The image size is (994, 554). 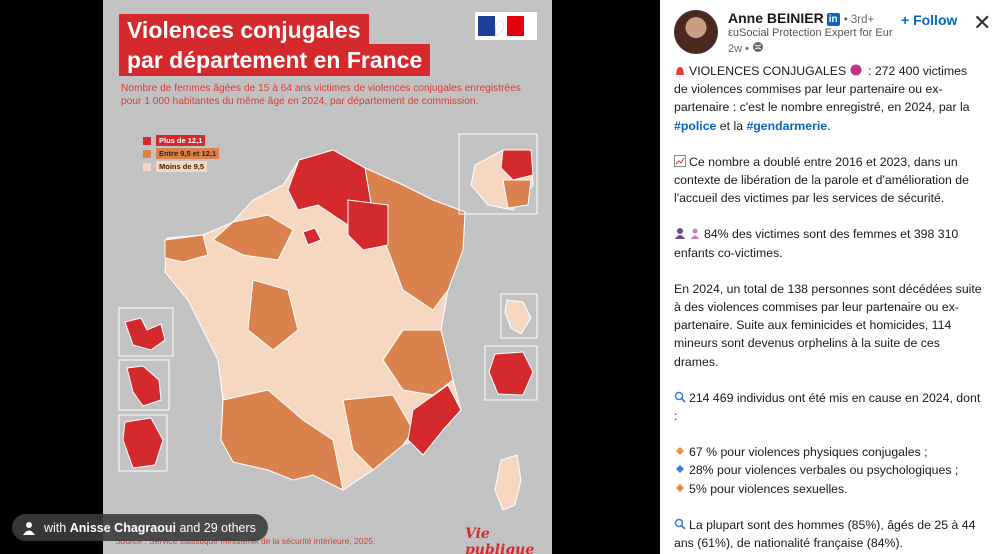 What do you see at coordinates (695, 233) in the screenshot?
I see `child-icon` at bounding box center [695, 233].